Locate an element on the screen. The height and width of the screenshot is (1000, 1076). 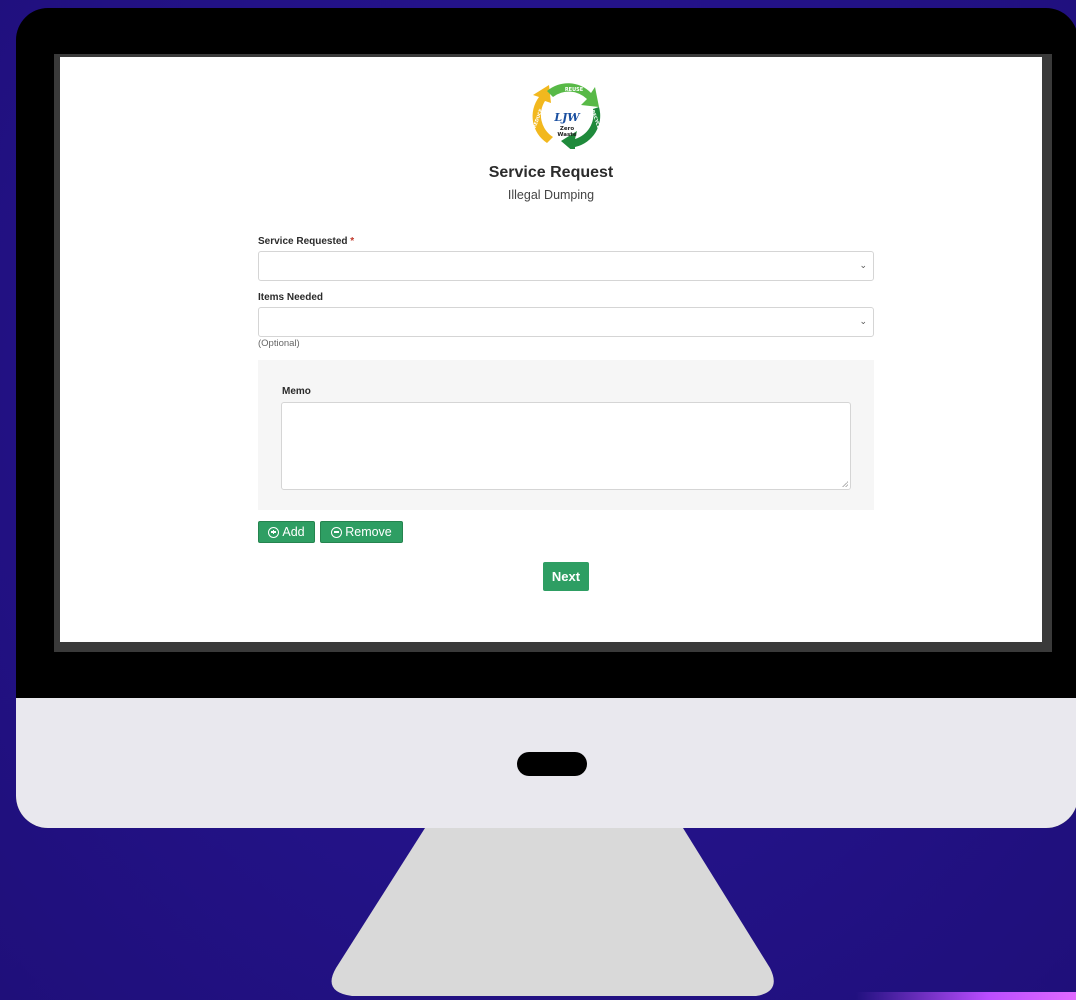
service-requested-label: Service Requested * is located at coordinates (306, 241).